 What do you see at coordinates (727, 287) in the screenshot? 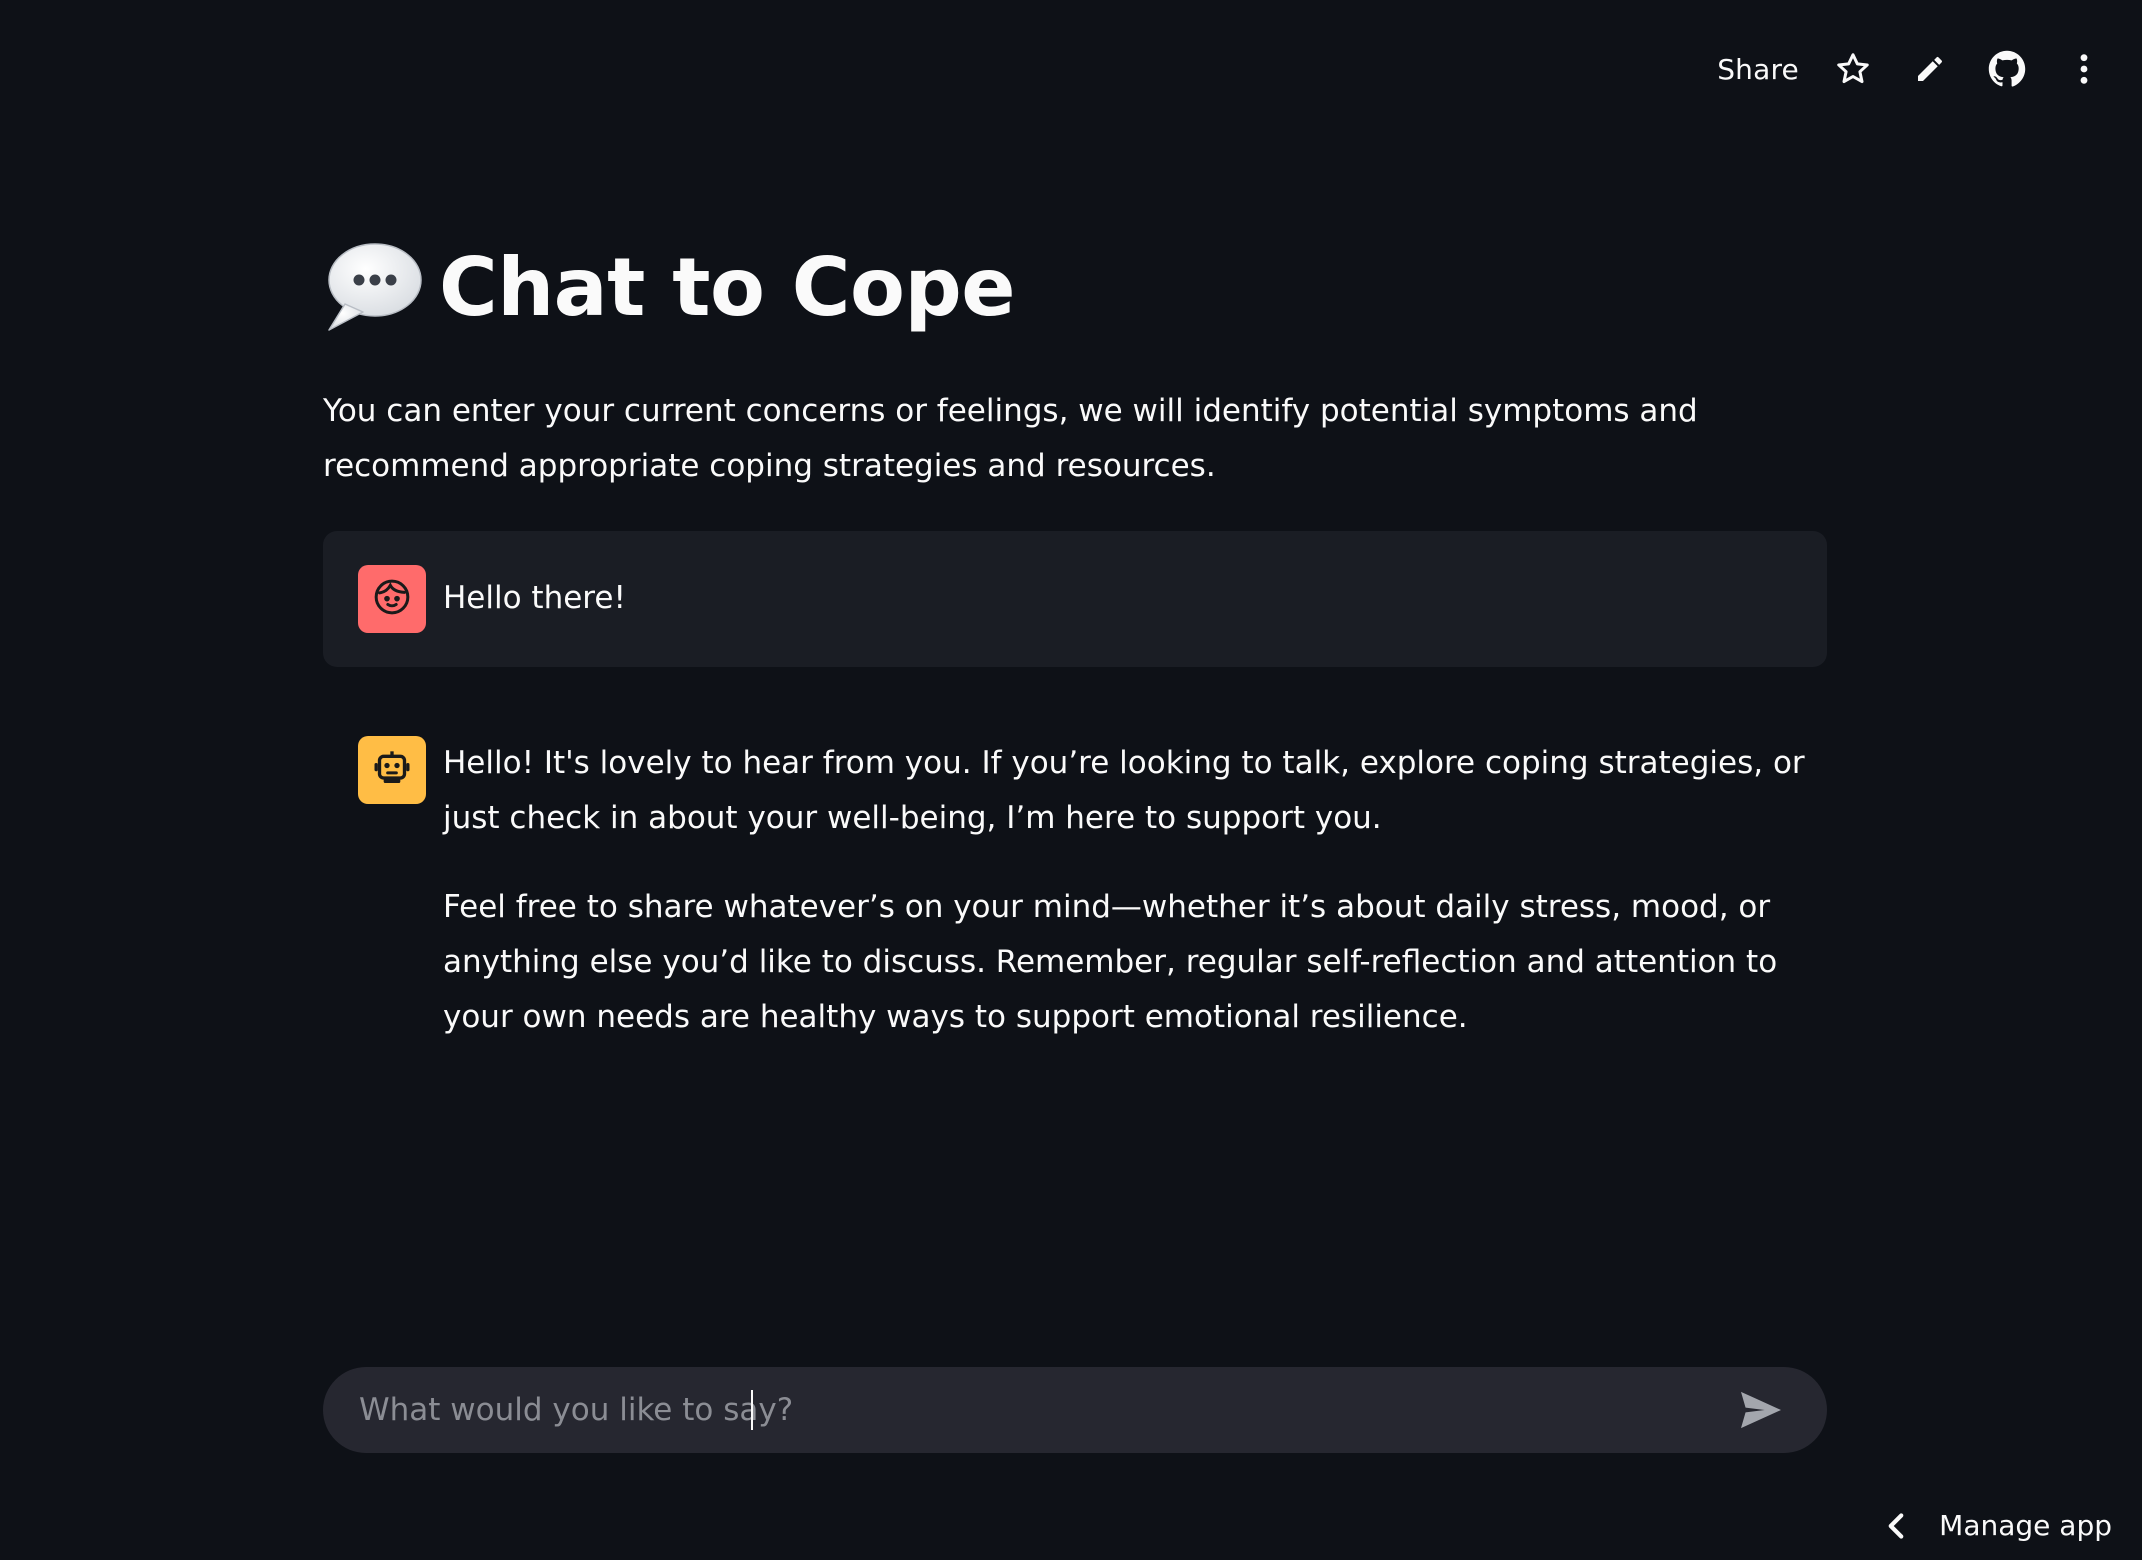
I see `page-title-text: Chat to Cope` at bounding box center [727, 287].